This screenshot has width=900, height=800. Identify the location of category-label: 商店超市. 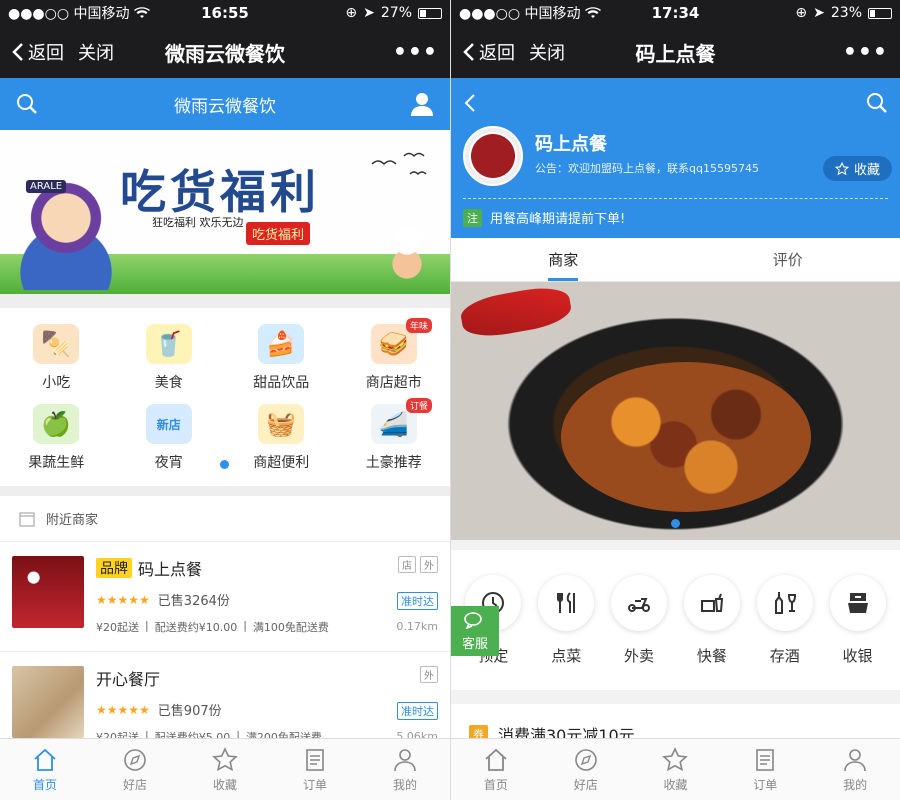
(393, 383).